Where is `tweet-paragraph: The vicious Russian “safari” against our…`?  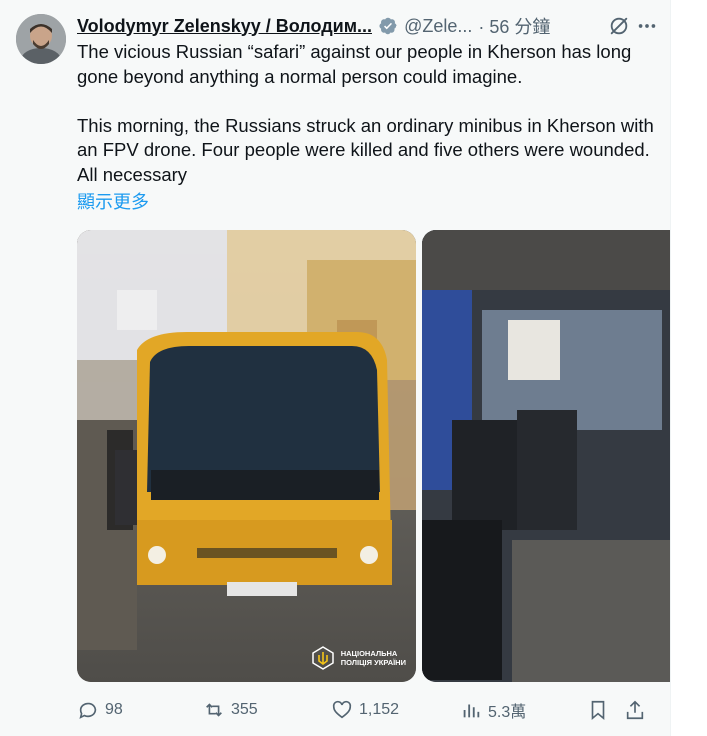 tweet-paragraph: The vicious Russian “safari” against our… is located at coordinates (354, 64).